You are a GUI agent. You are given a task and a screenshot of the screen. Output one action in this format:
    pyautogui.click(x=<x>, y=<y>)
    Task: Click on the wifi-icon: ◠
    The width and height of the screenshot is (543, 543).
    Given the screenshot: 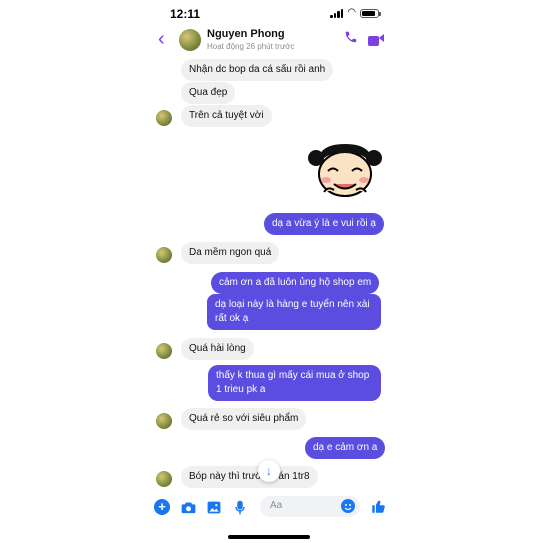 What is the action you would take?
    pyautogui.click(x=351, y=12)
    